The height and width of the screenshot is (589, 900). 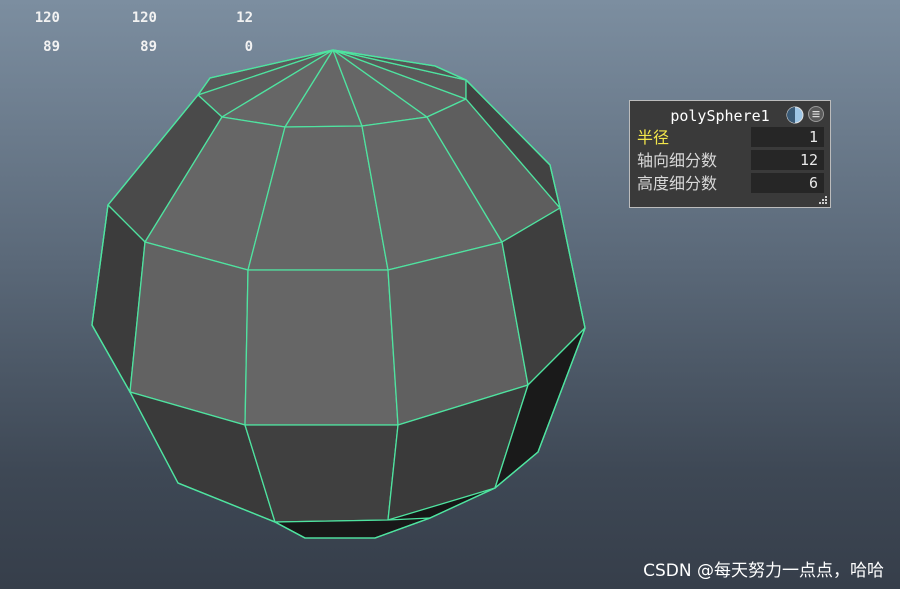 What do you see at coordinates (677, 183) in the screenshot?
I see `attr-label: 高度细分数` at bounding box center [677, 183].